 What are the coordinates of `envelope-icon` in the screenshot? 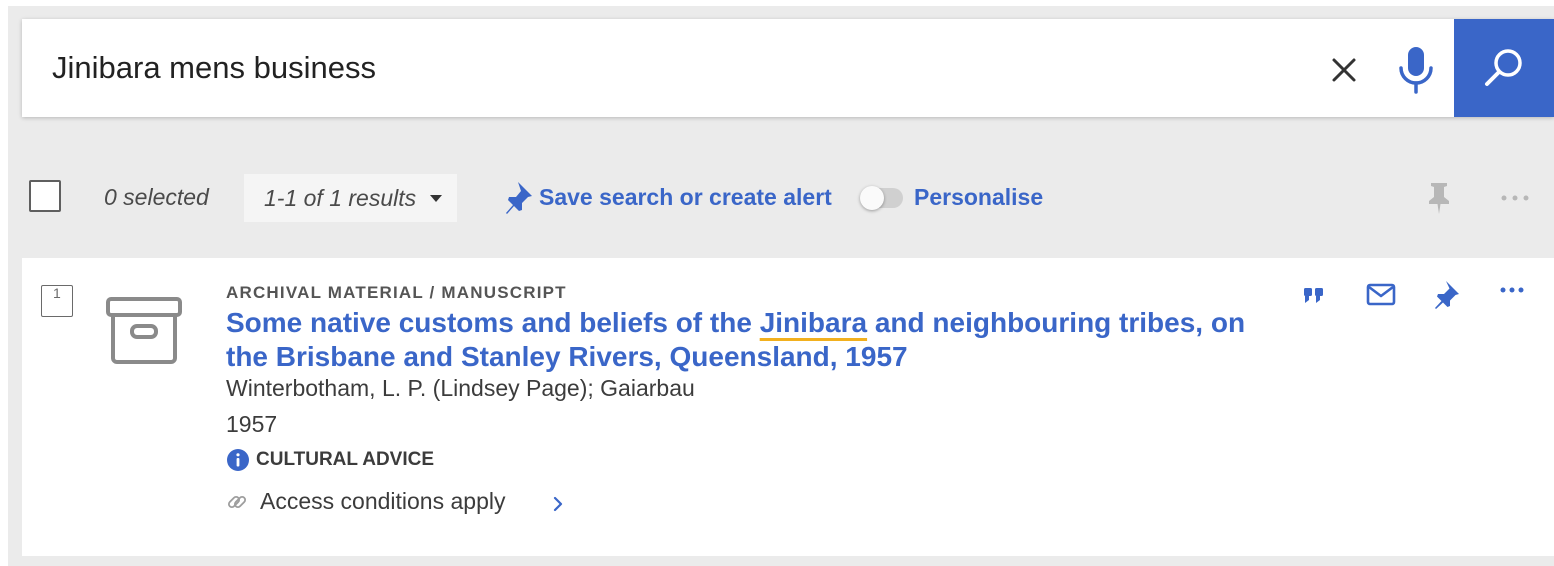 It's located at (1381, 294).